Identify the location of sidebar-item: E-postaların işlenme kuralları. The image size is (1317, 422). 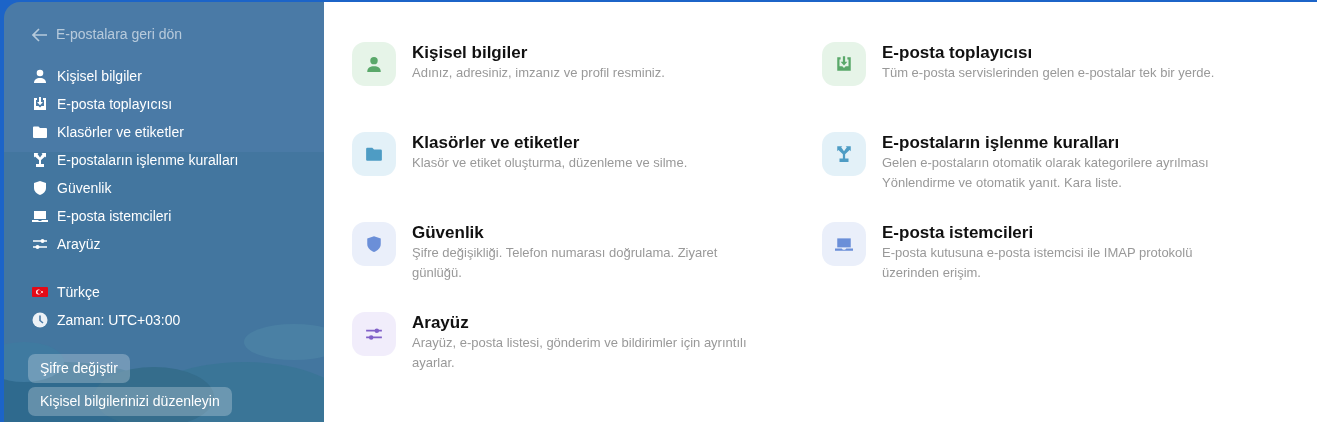
(148, 160).